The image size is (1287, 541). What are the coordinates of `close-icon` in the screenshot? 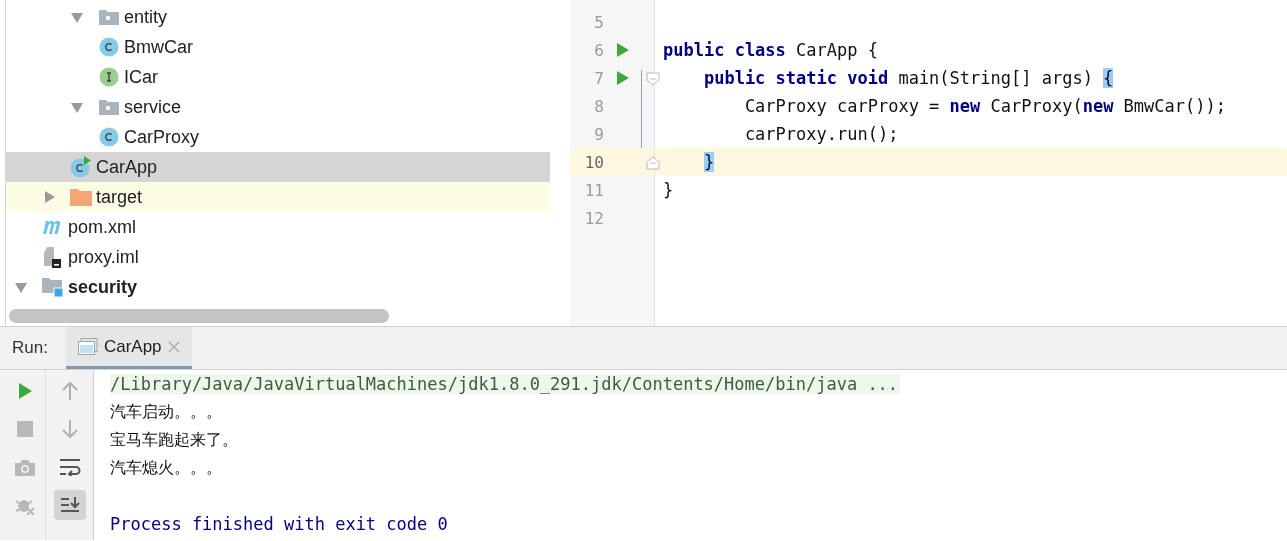 It's located at (173, 346).